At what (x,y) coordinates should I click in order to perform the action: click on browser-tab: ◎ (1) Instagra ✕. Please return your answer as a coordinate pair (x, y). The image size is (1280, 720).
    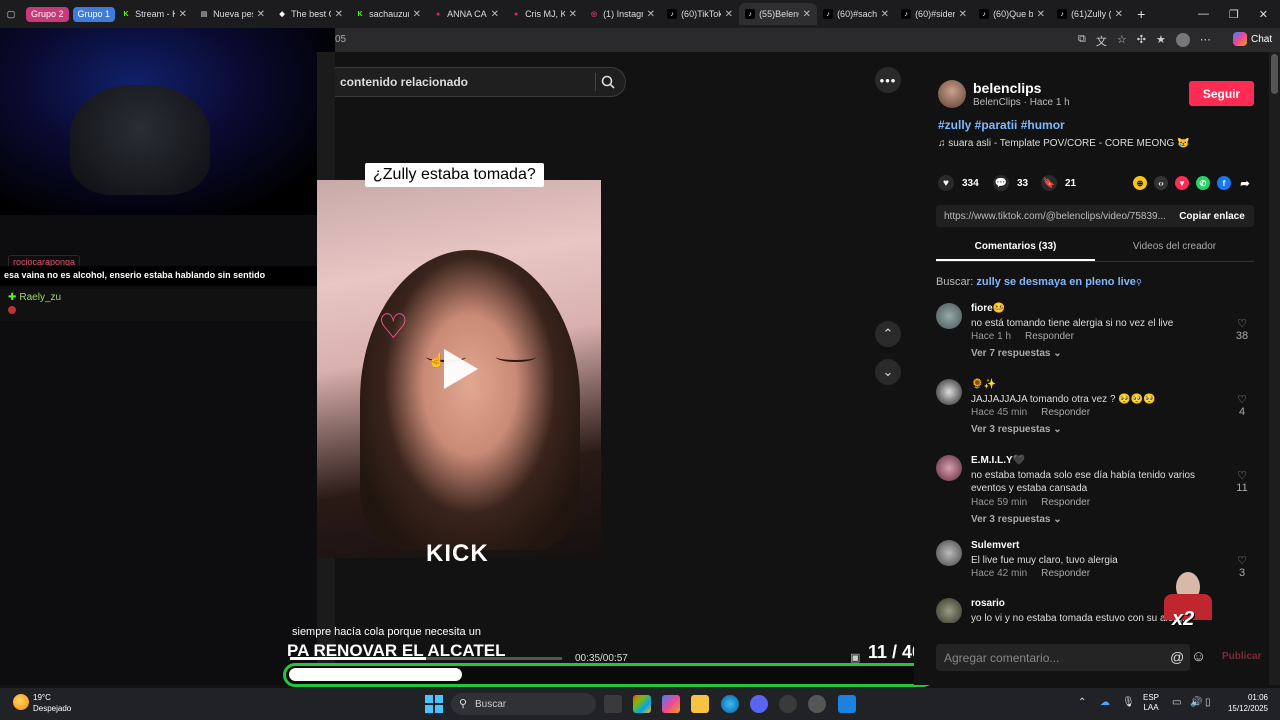
    Looking at the image, I should click on (622, 14).